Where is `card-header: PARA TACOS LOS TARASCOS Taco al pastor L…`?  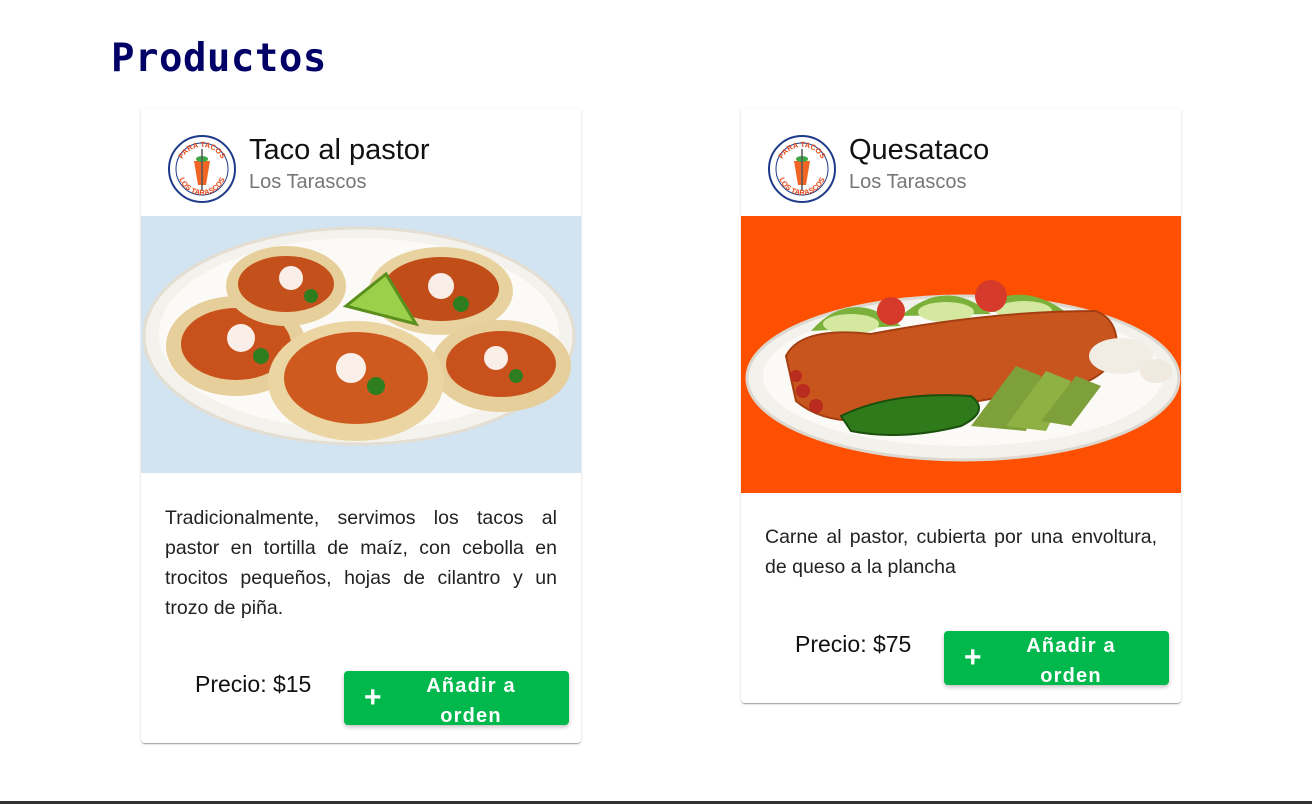 card-header: PARA TACOS LOS TARASCOS Taco al pastor L… is located at coordinates (361, 162).